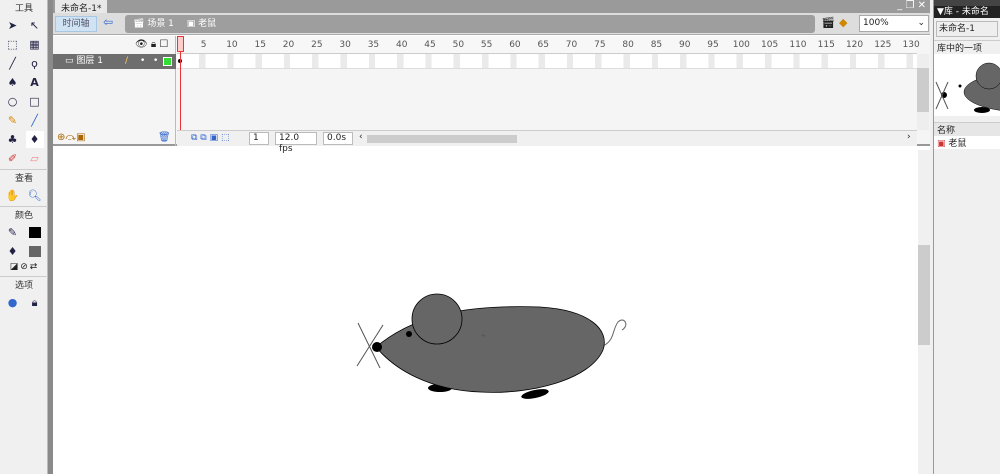 This screenshot has width=1000, height=474. What do you see at coordinates (13, 101) in the screenshot?
I see `oval-tool-icon: ○` at bounding box center [13, 101].